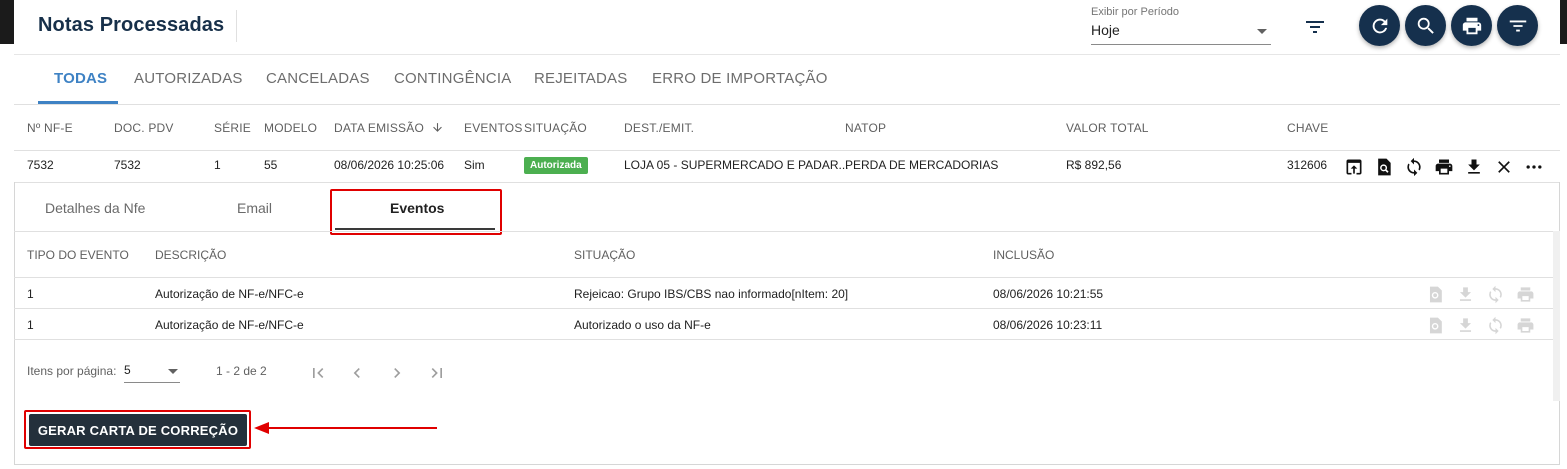 The width and height of the screenshot is (1567, 469). I want to click on page-size-value: 5, so click(127, 370).